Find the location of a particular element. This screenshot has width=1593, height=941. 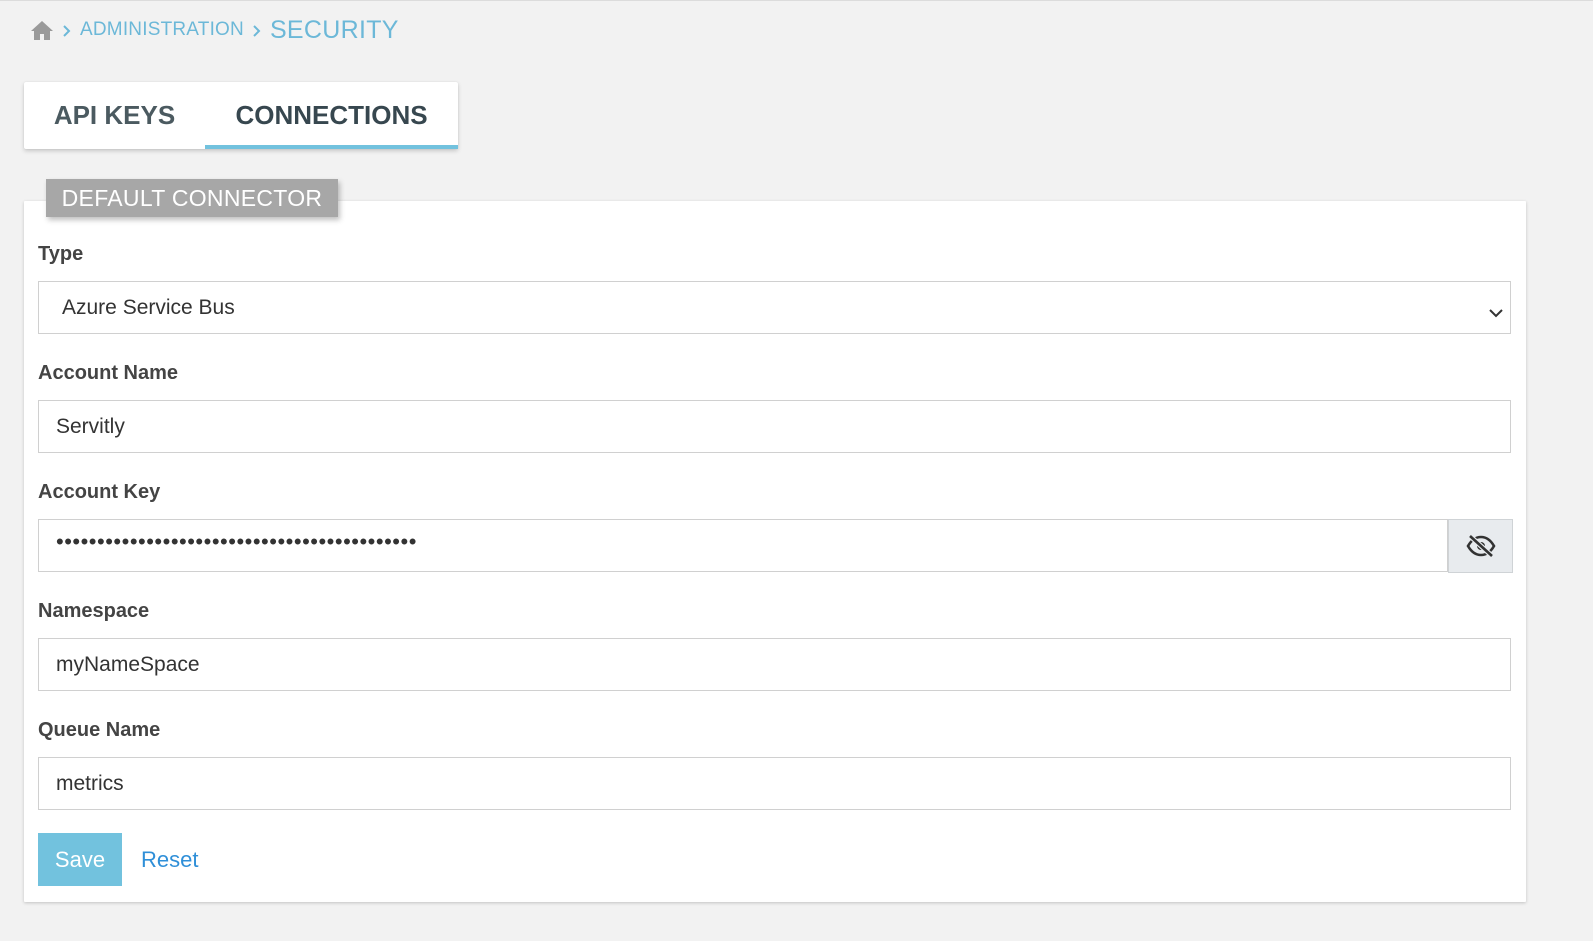

type-select-value: Azure Service Bus is located at coordinates (148, 307).